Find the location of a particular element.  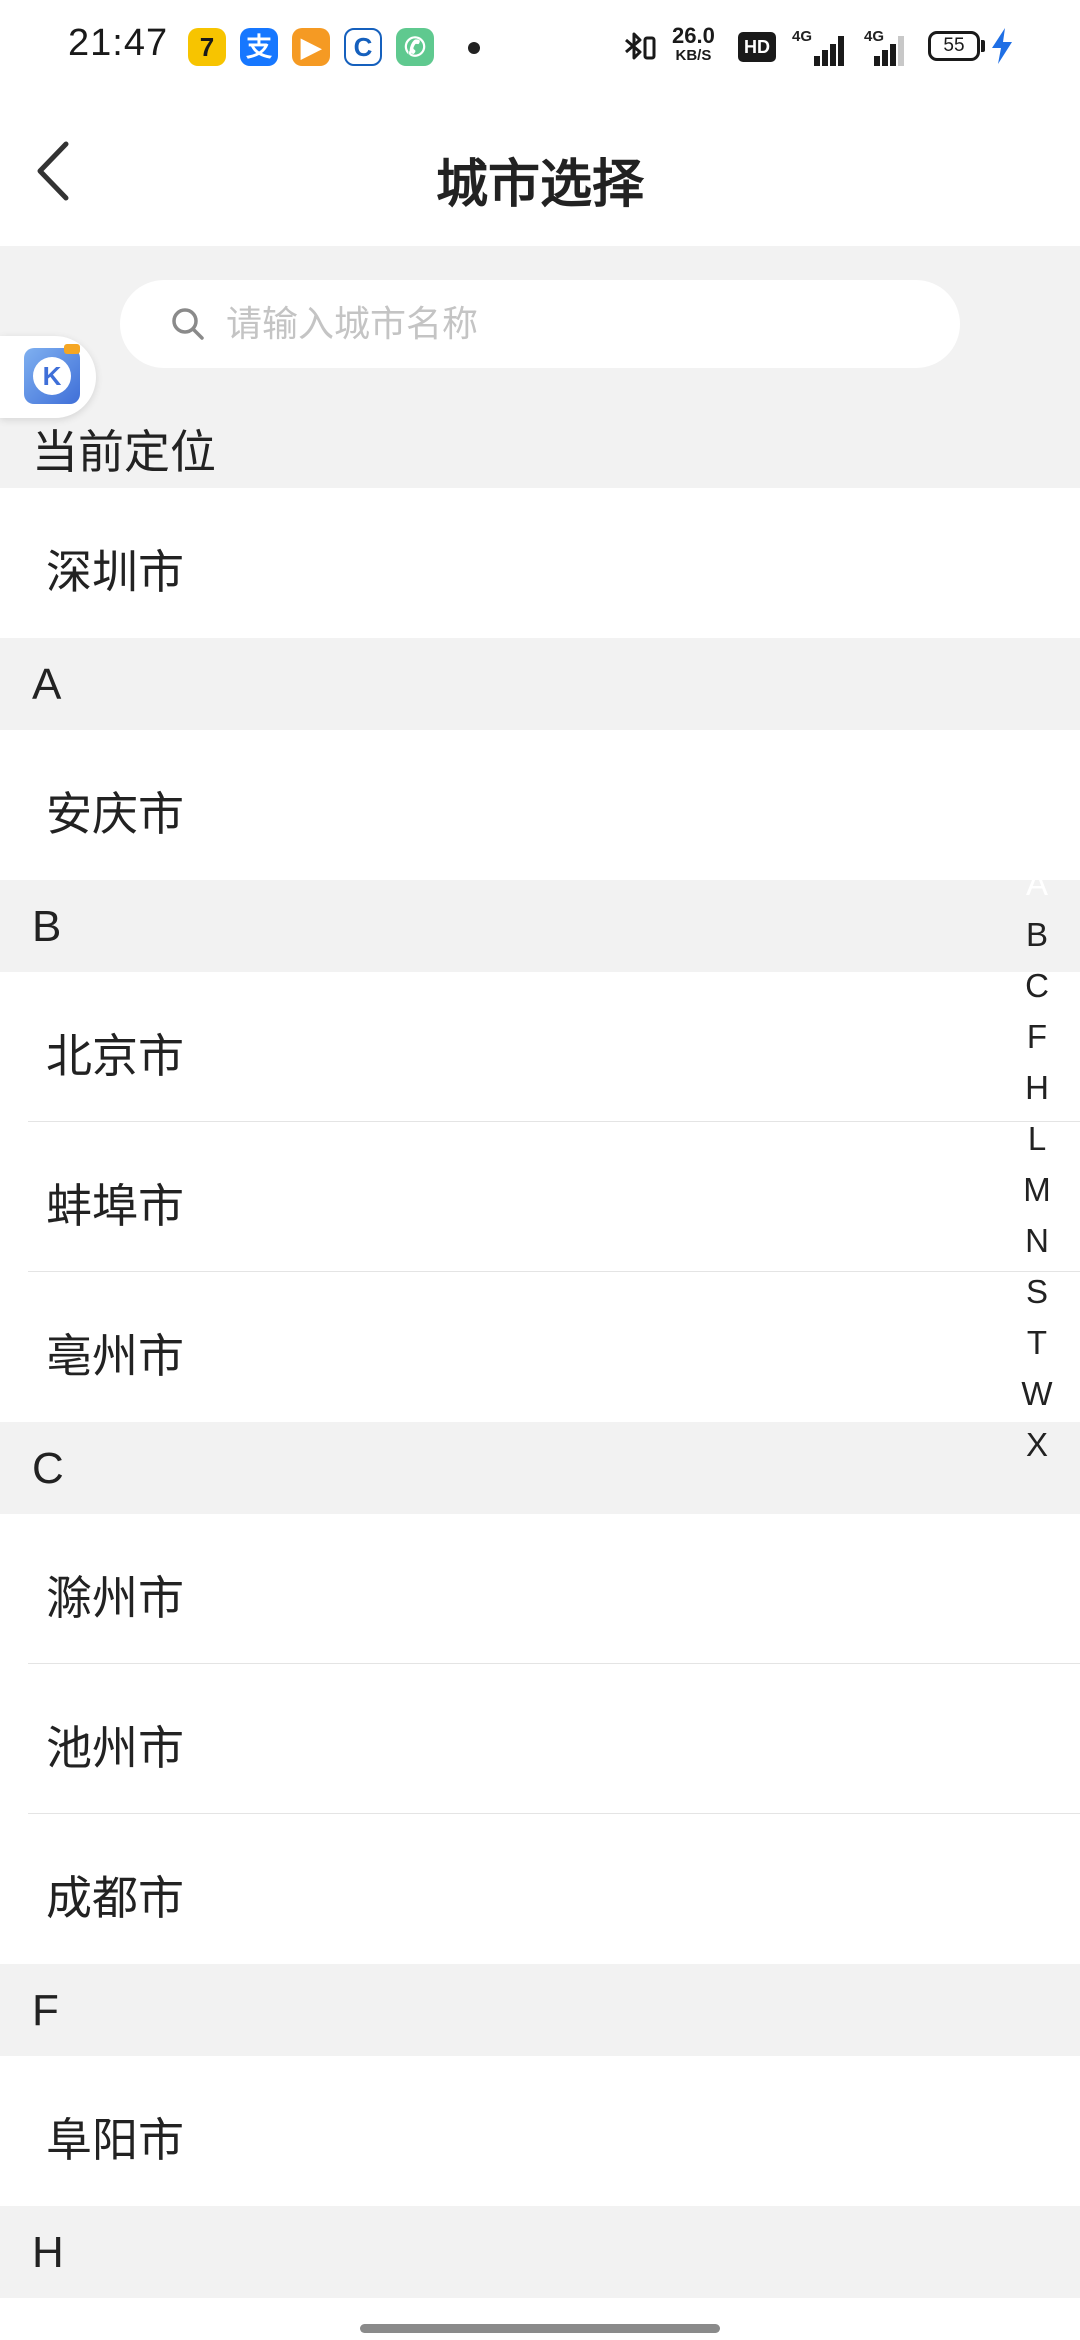

index-letter-label: S is located at coordinates (1036, 1291).